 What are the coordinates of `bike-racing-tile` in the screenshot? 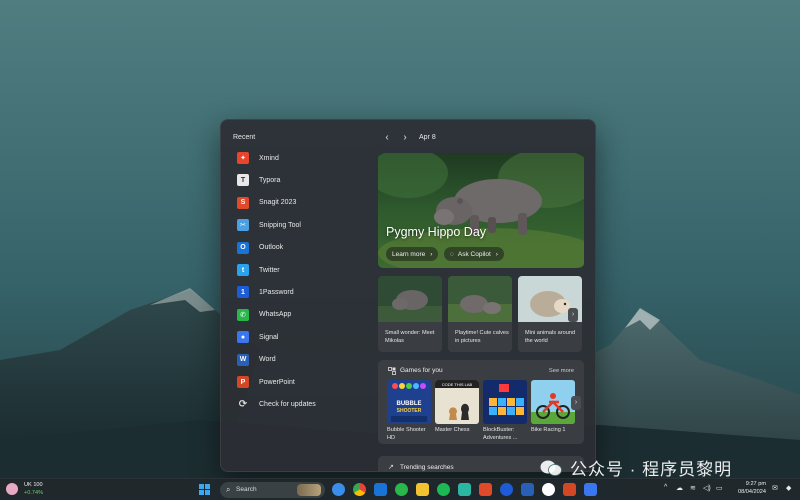 It's located at (553, 402).